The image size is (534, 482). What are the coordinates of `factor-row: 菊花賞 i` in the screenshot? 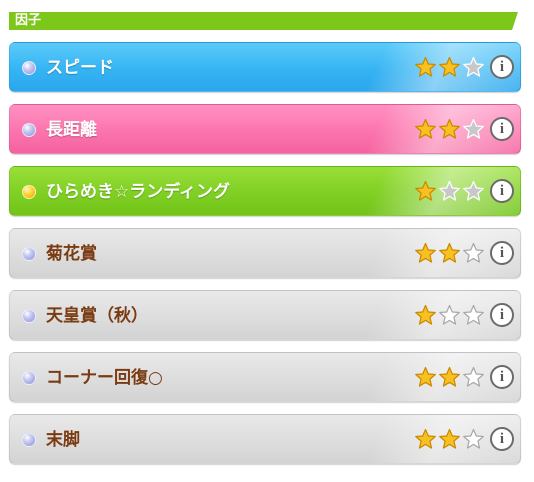 It's located at (265, 253).